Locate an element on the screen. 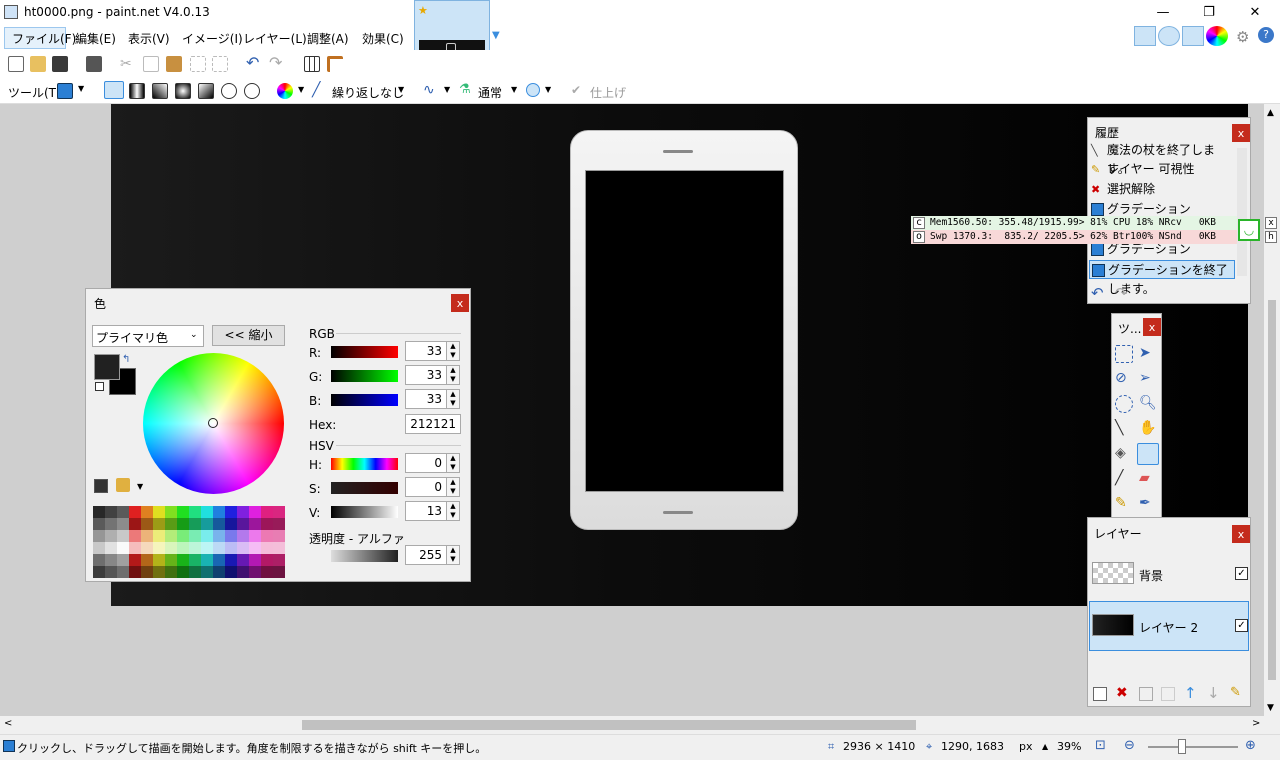 The width and height of the screenshot is (1280, 760). vertical-scroll-thumb is located at coordinates (1272, 490).